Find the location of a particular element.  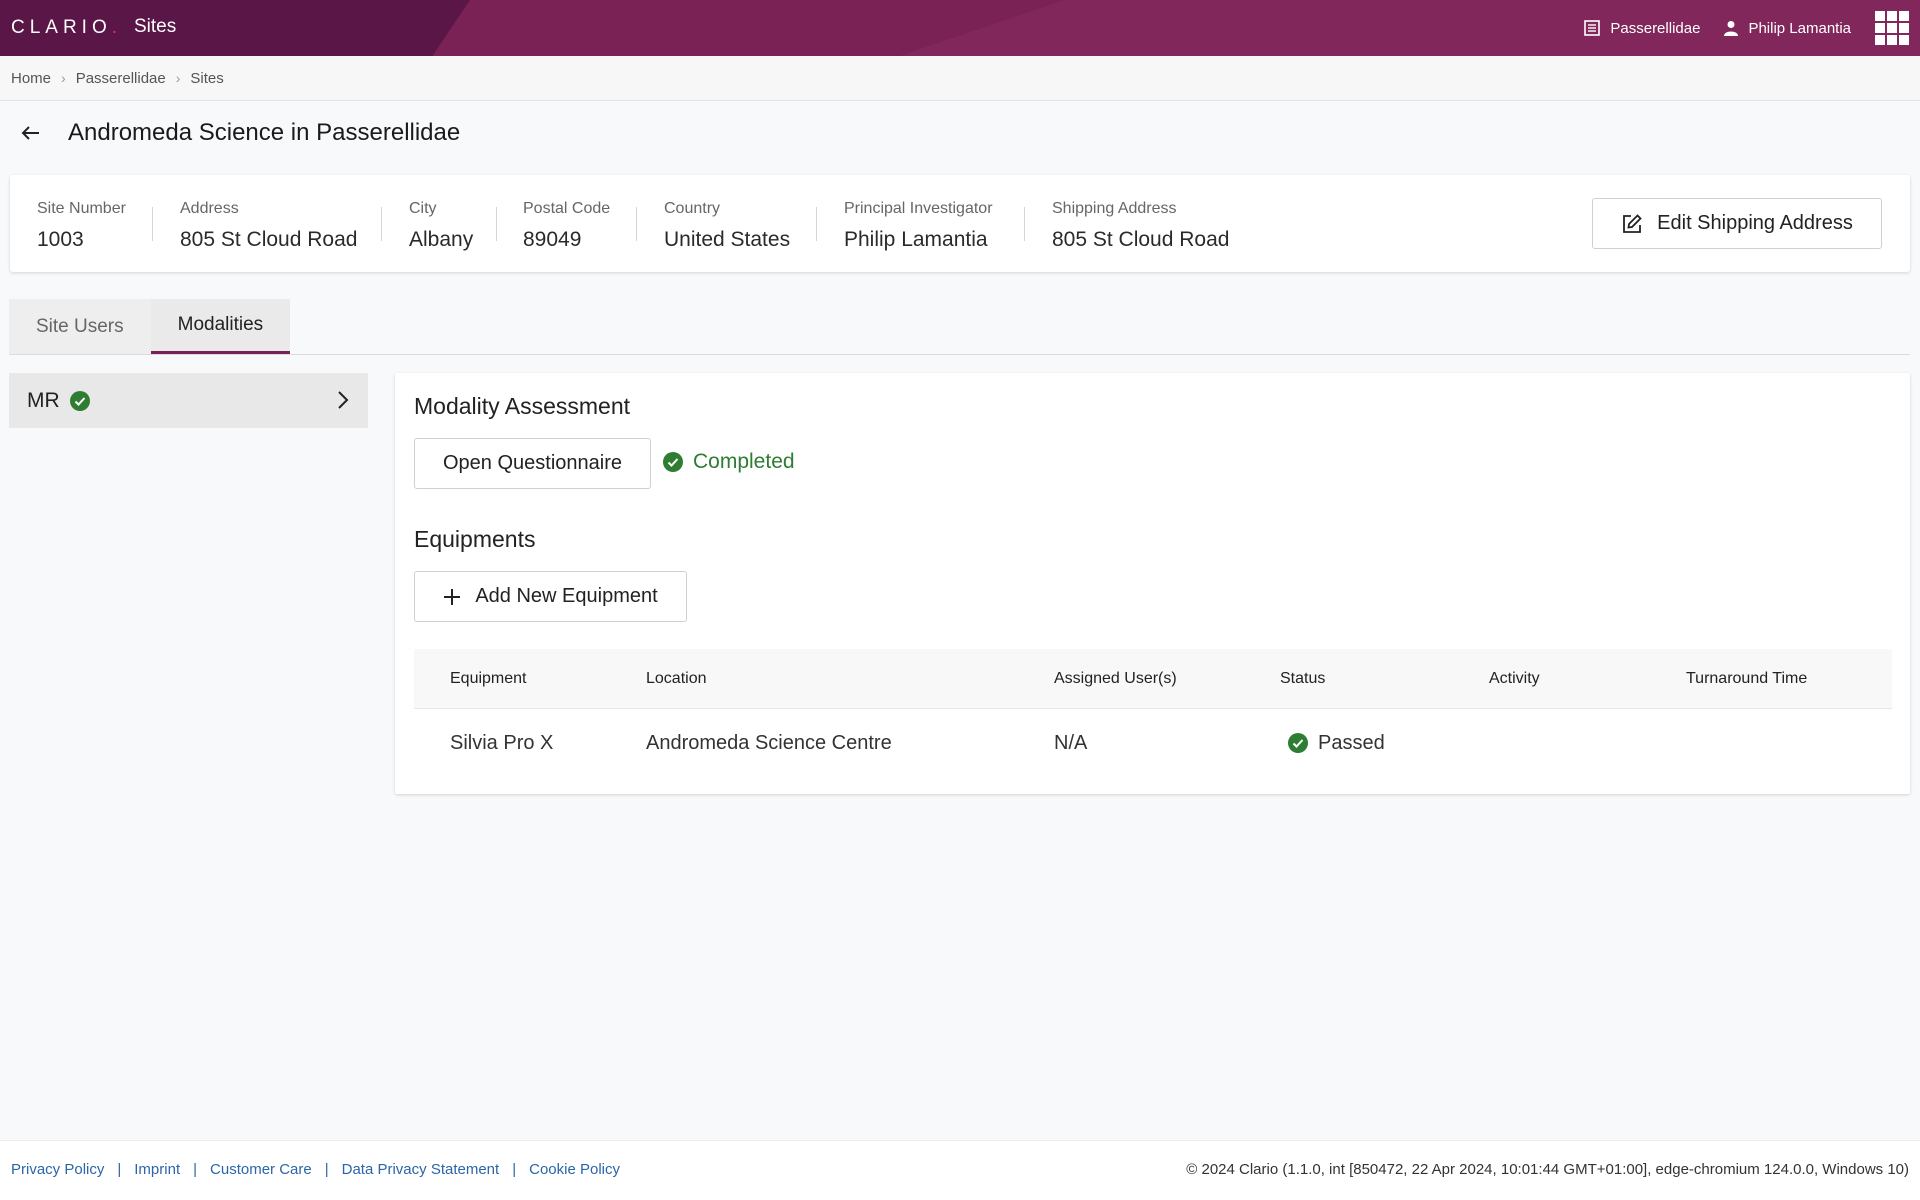

column-header-location: Location is located at coordinates (850, 679).